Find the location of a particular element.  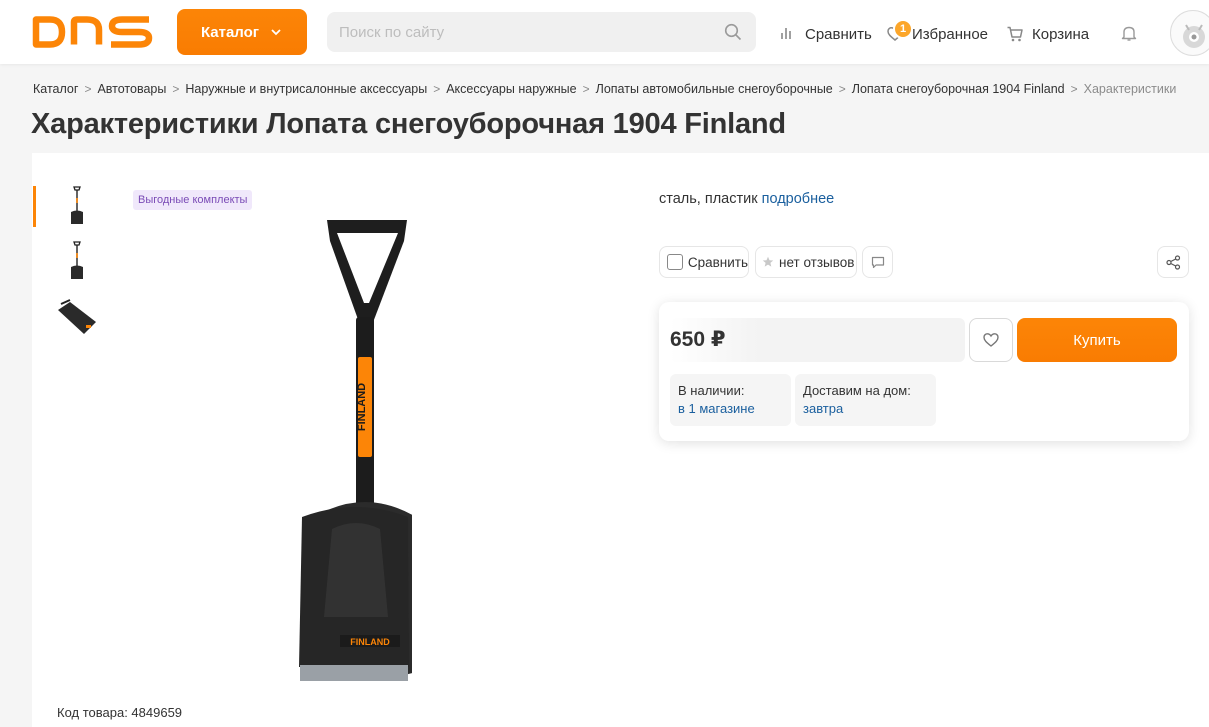

compare-chip: Сравнить is located at coordinates (704, 262).